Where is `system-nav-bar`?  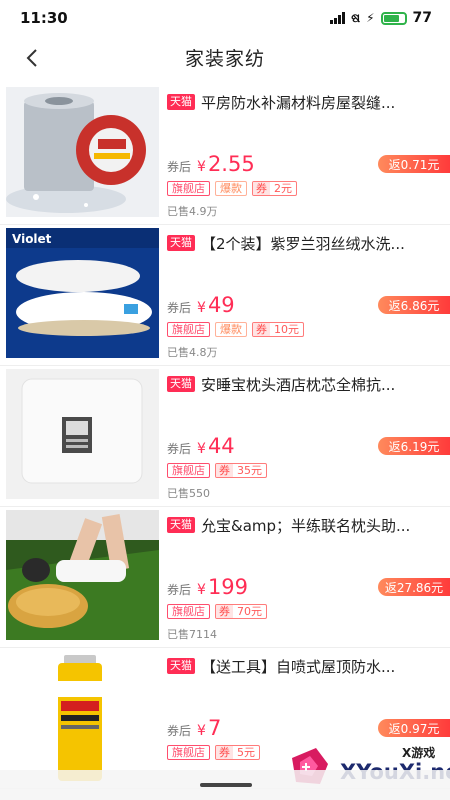 system-nav-bar is located at coordinates (225, 785).